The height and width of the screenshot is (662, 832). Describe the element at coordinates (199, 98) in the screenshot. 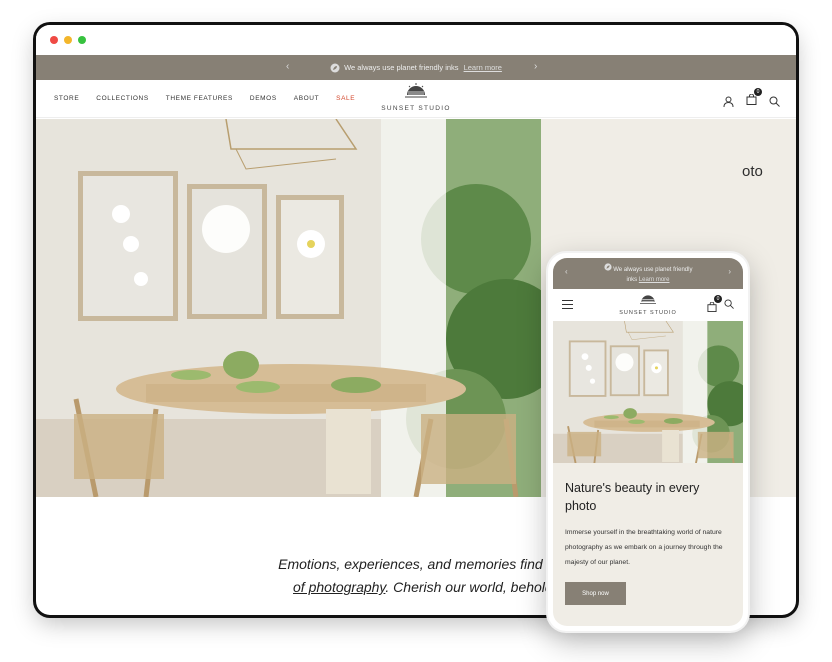

I see `nav-item-theme-features: THEME FEATURES` at that location.